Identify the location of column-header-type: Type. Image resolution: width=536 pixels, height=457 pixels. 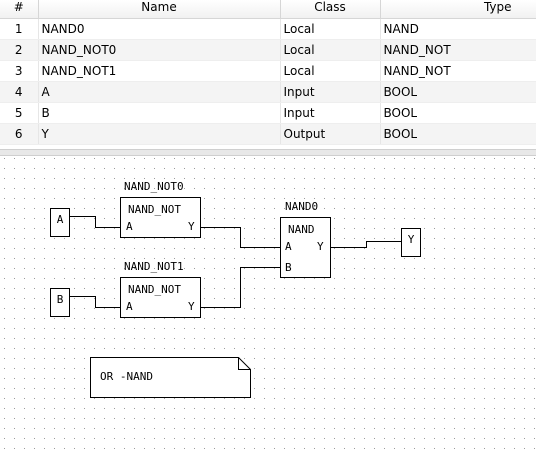
(458, 9).